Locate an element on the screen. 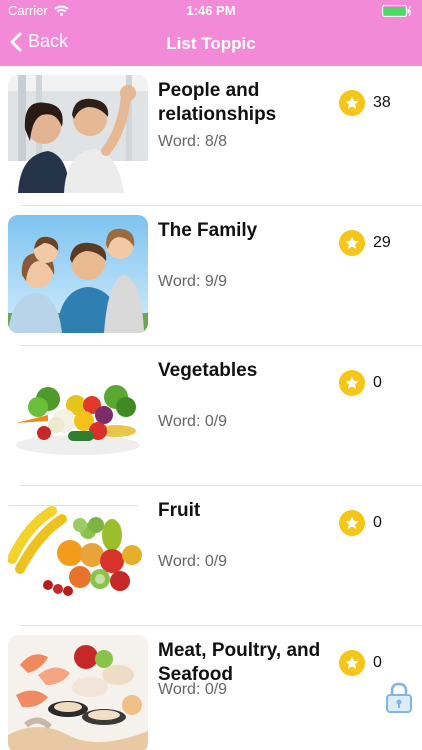 This screenshot has width=422, height=750. topic-title: Fruit is located at coordinates (179, 510).